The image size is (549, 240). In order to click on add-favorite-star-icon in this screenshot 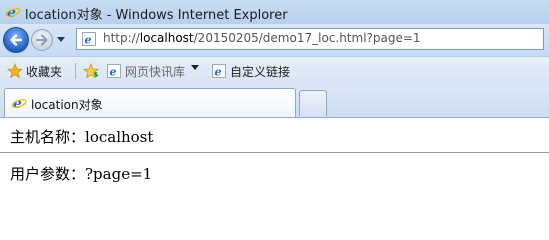, I will do `click(91, 71)`.